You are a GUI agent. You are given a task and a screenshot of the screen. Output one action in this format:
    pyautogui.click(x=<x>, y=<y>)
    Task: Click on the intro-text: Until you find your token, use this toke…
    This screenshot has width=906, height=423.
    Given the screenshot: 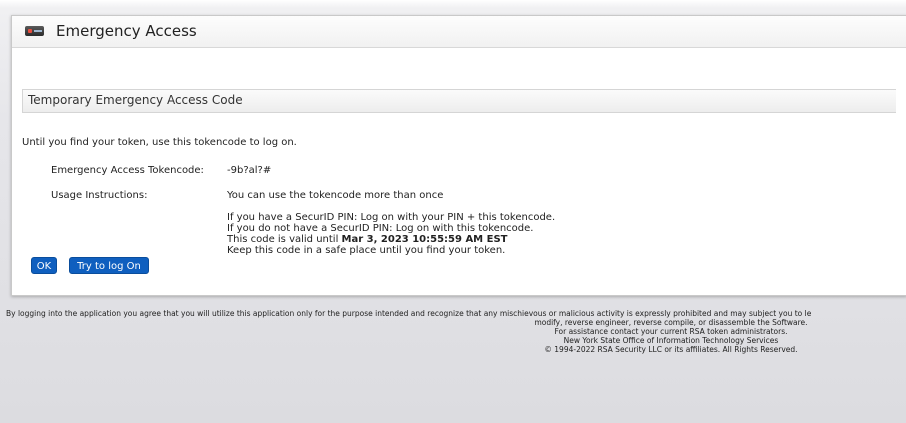 What is the action you would take?
    pyautogui.click(x=159, y=142)
    